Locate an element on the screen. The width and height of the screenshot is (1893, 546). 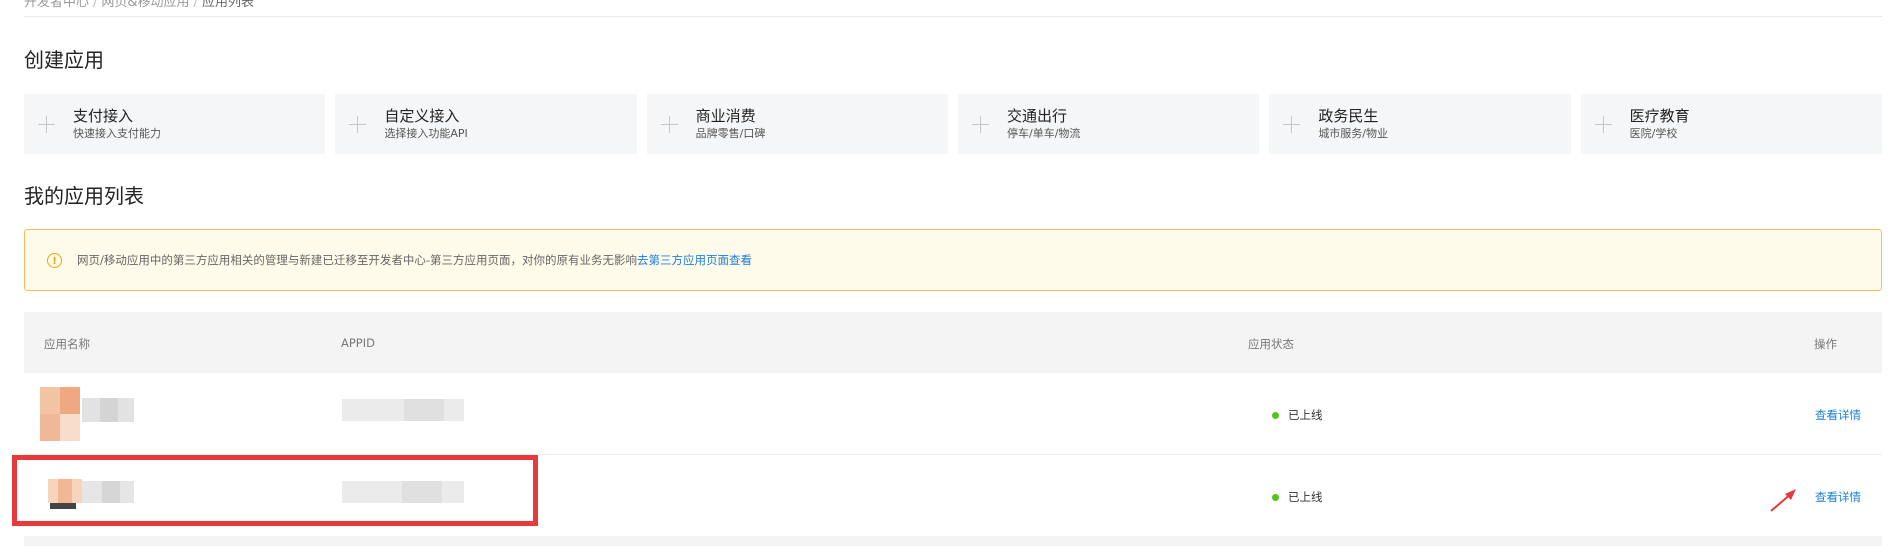
create-card-government: 政务民生 城市服务/物业 is located at coordinates (1420, 124).